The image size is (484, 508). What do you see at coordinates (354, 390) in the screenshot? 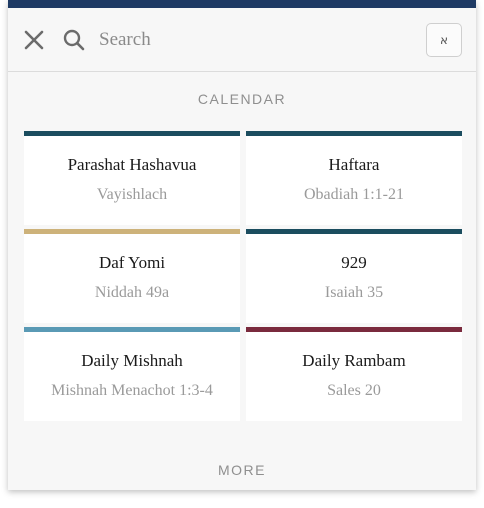
I see `card-subtitle: Sales 20` at bounding box center [354, 390].